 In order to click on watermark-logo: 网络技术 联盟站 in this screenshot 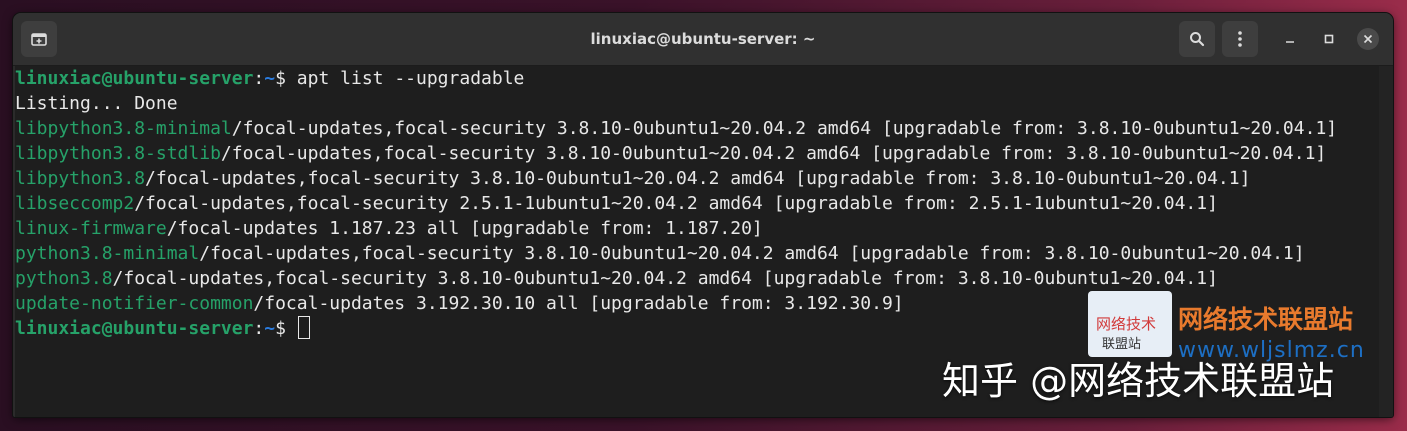, I will do `click(1130, 324)`.